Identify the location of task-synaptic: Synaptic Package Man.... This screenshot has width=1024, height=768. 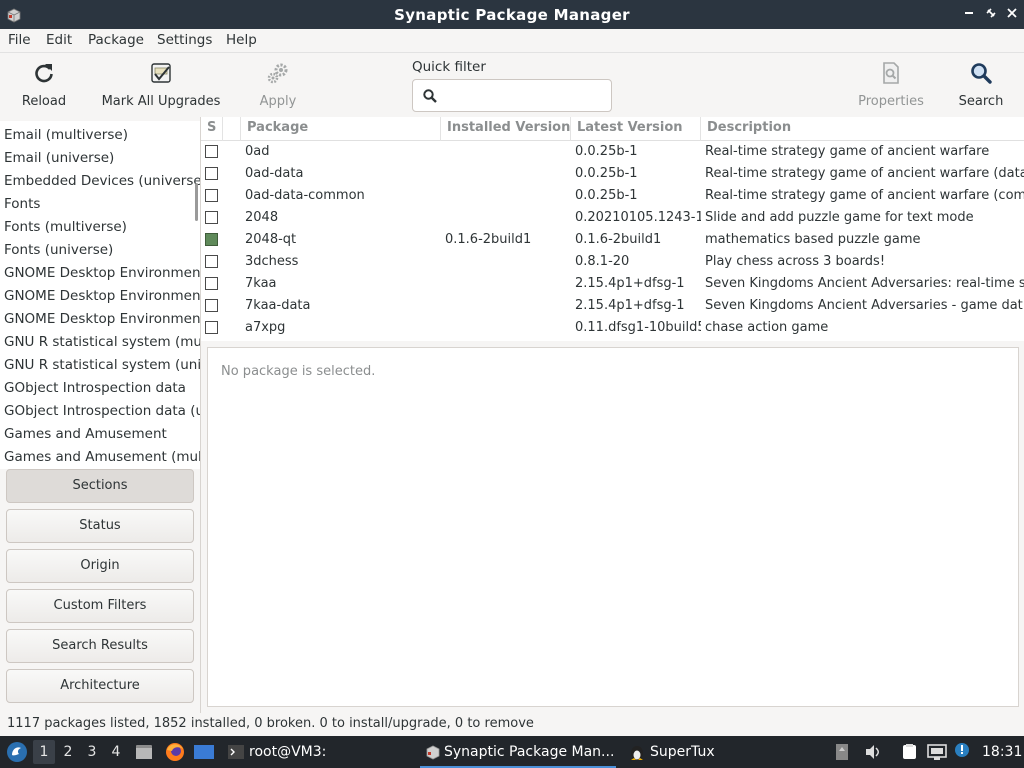
(518, 752).